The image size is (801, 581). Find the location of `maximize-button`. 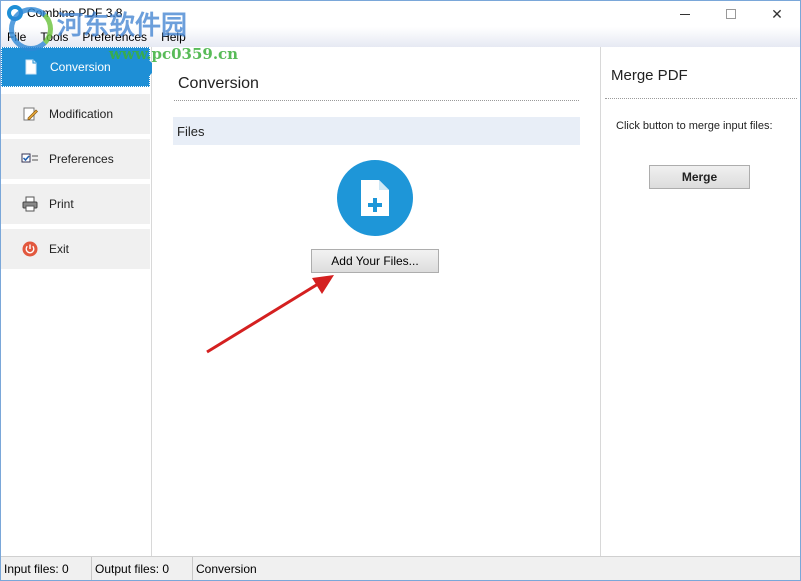

maximize-button is located at coordinates (731, 14).